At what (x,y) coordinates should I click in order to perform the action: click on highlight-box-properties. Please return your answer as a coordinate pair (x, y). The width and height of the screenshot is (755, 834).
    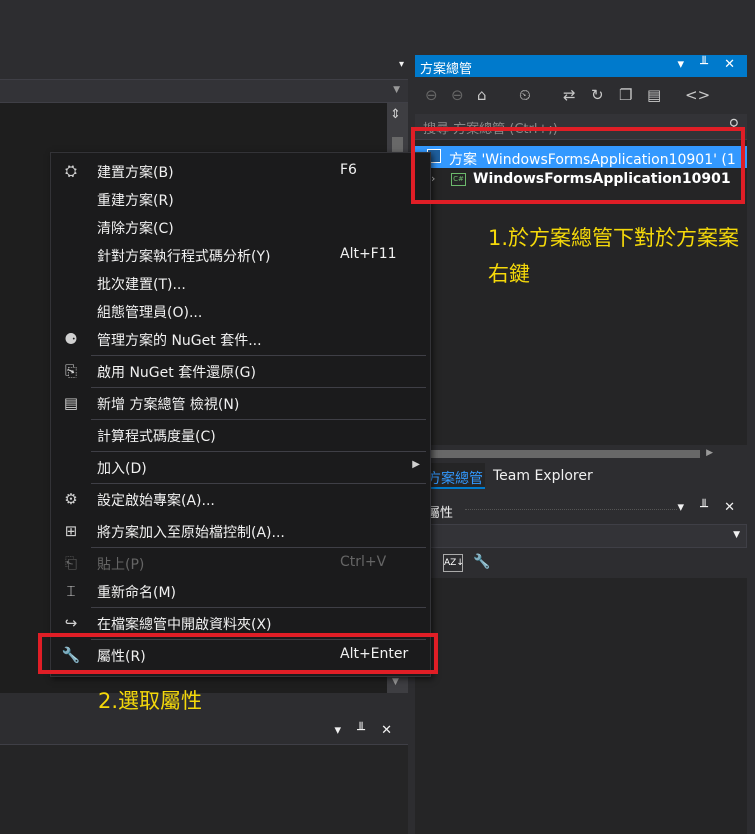
    Looking at the image, I should click on (238, 653).